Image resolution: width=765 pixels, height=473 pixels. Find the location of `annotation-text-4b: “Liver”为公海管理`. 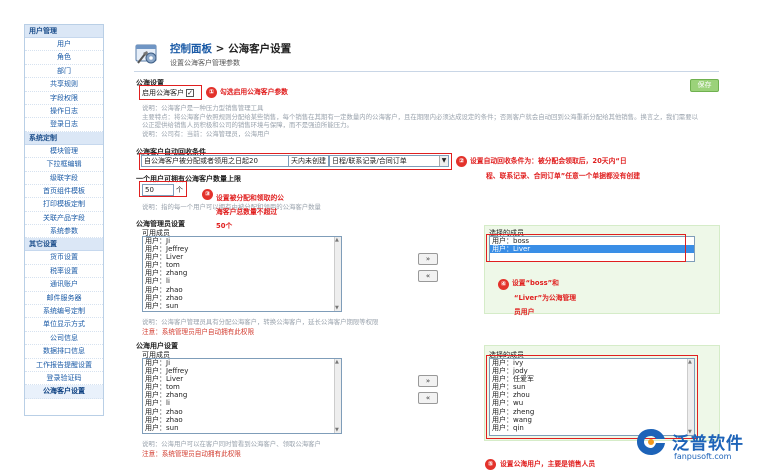

annotation-text-4b: “Liver”为公海管理 is located at coordinates (545, 298).